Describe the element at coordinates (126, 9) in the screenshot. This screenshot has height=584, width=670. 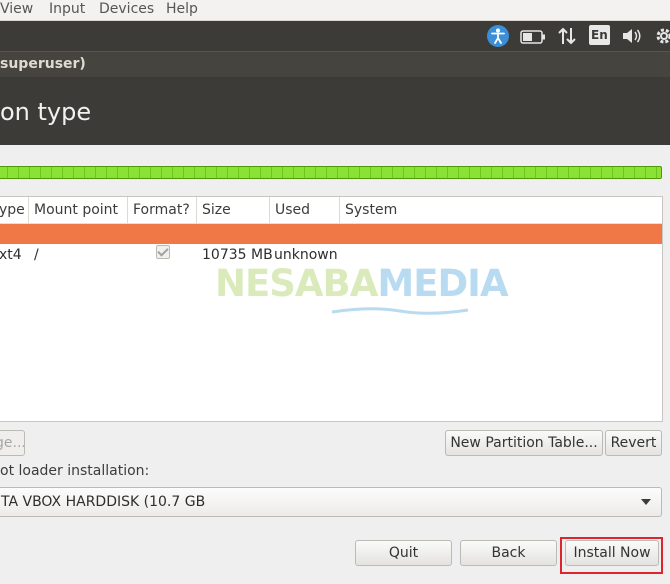
I see `menu-devices: Devices` at that location.